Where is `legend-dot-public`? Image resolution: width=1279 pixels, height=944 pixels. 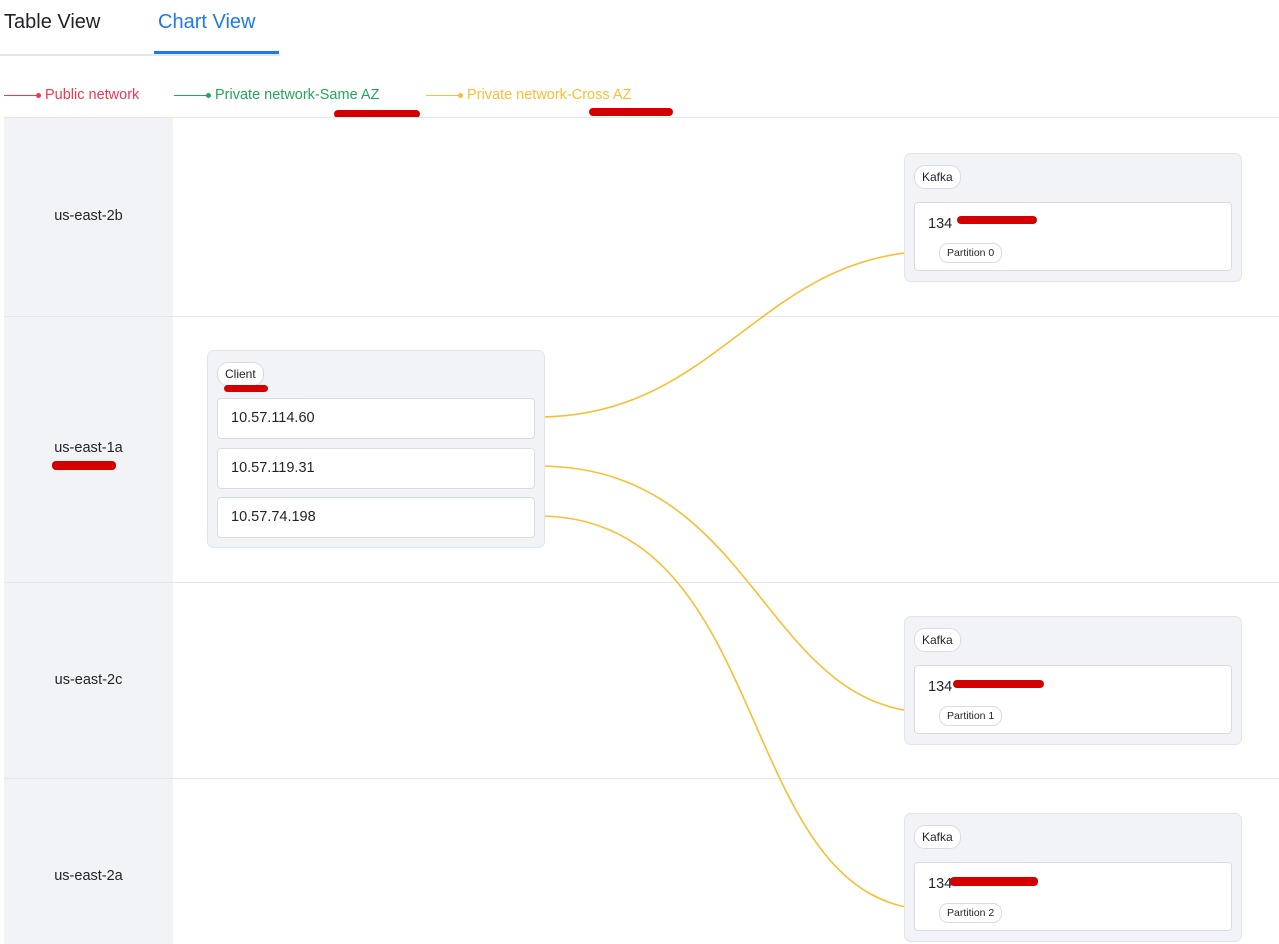 legend-dot-public is located at coordinates (38, 95).